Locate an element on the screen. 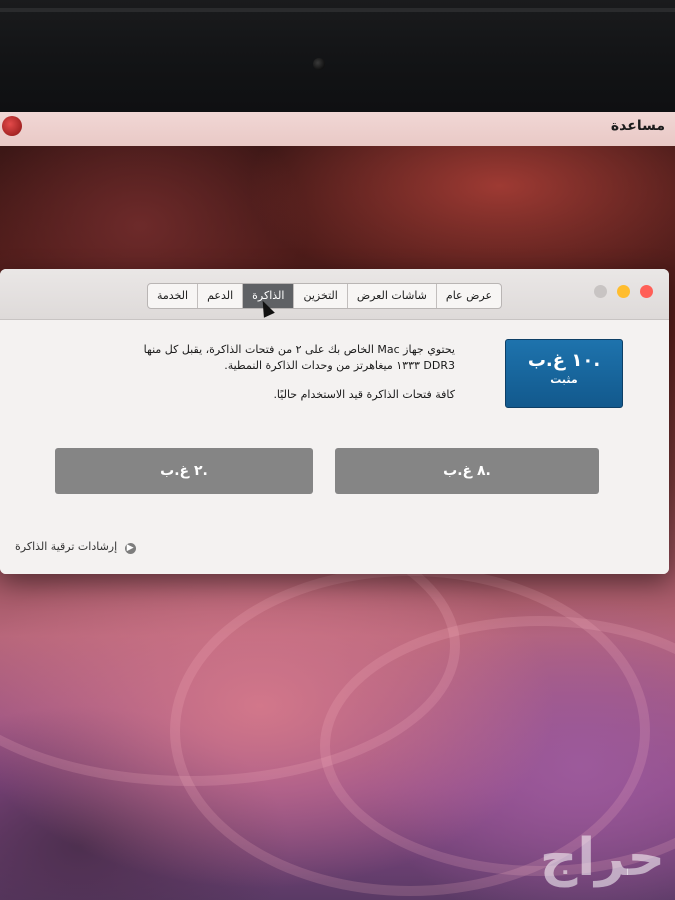 The width and height of the screenshot is (675, 900). camera-icon is located at coordinates (319, 64).